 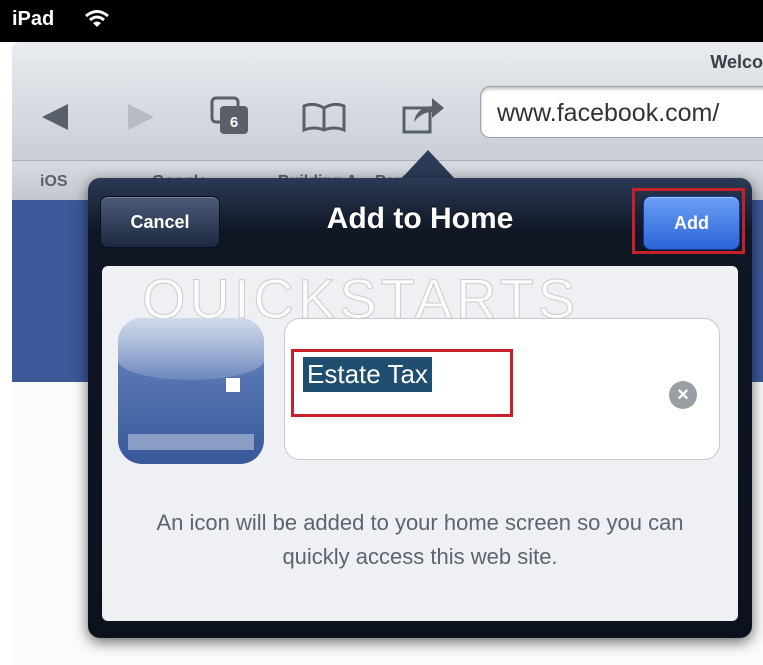 I want to click on clear-text-icon: ×, so click(x=683, y=395).